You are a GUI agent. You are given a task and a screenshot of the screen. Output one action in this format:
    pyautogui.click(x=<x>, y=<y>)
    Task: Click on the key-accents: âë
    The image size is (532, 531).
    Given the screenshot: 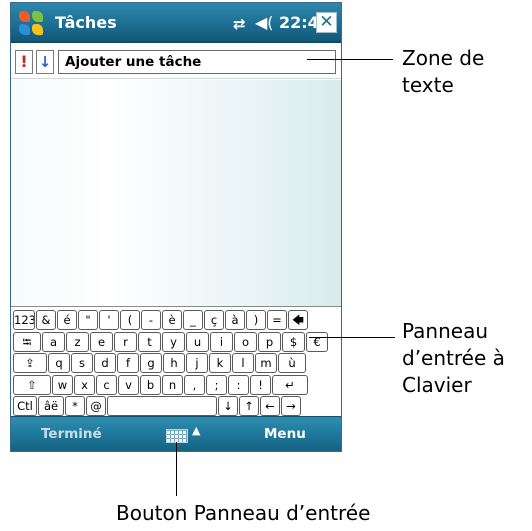 What is the action you would take?
    pyautogui.click(x=51, y=406)
    